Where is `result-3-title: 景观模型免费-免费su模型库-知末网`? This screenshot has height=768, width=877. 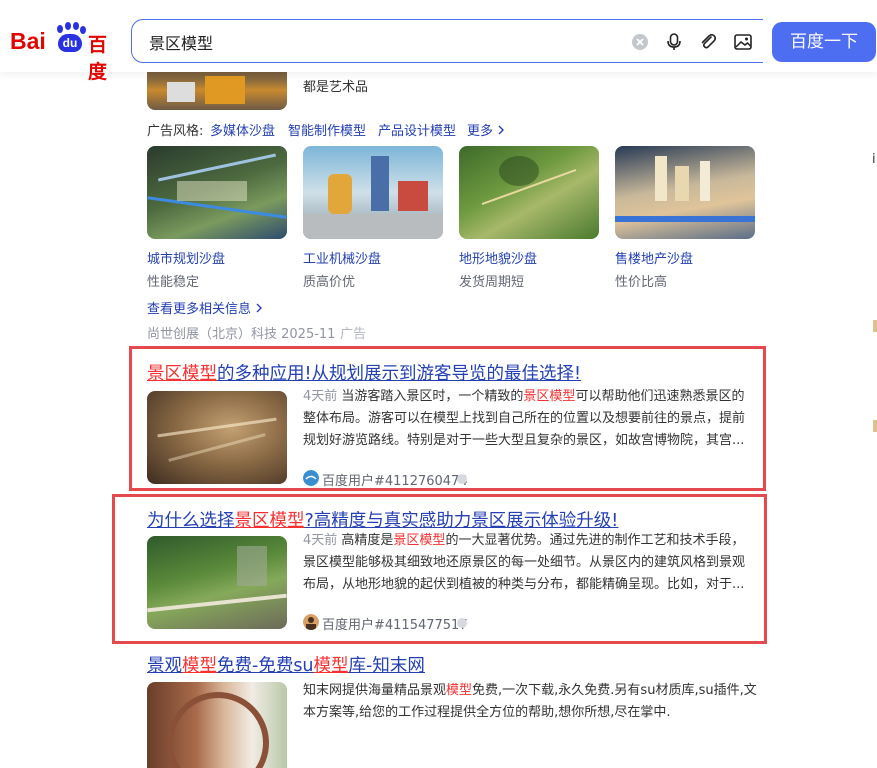 result-3-title: 景观模型免费-免费su模型库-知末网 is located at coordinates (286, 664).